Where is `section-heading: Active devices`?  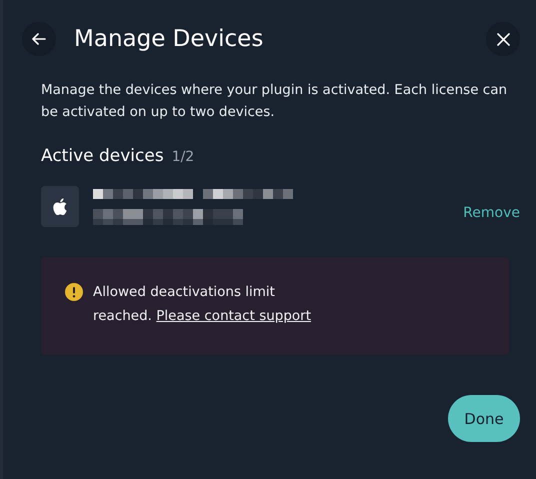
section-heading: Active devices is located at coordinates (102, 156).